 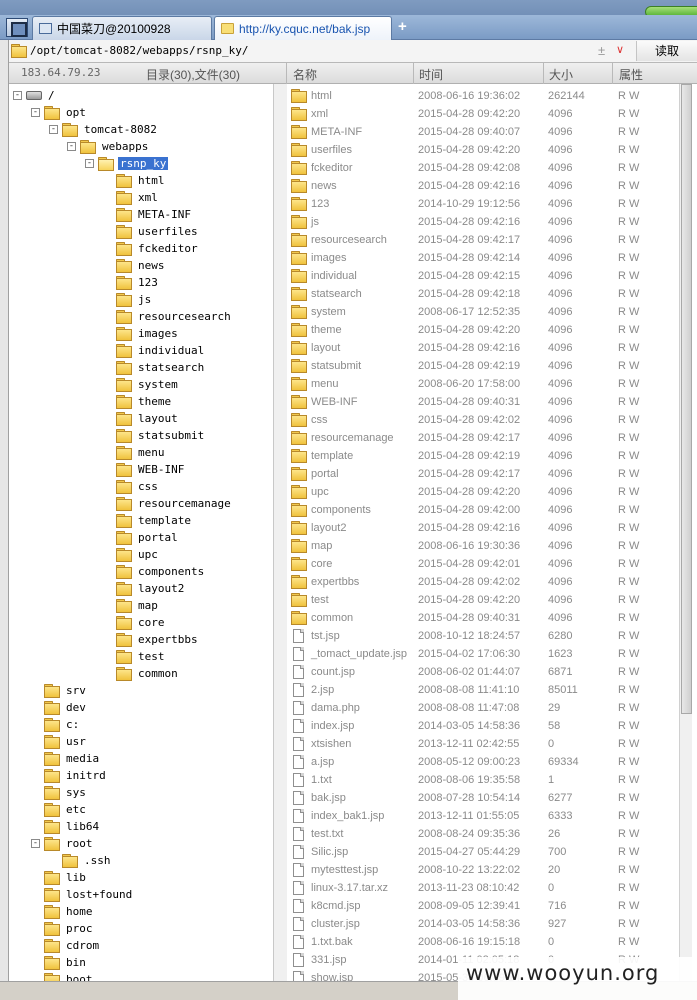 What do you see at coordinates (286, 73) in the screenshot?
I see `column-divider` at bounding box center [286, 73].